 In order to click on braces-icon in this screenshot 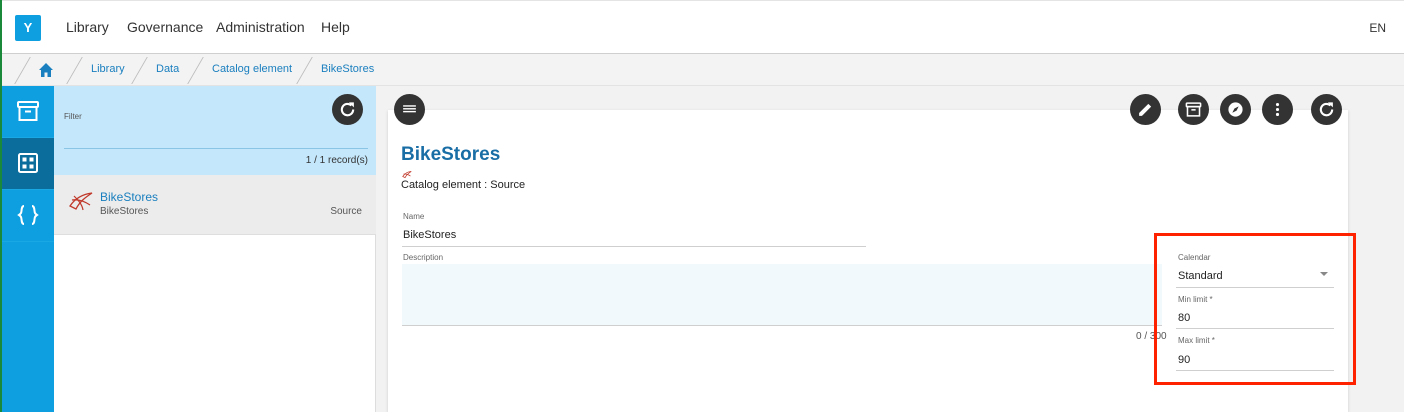, I will do `click(28, 215)`.